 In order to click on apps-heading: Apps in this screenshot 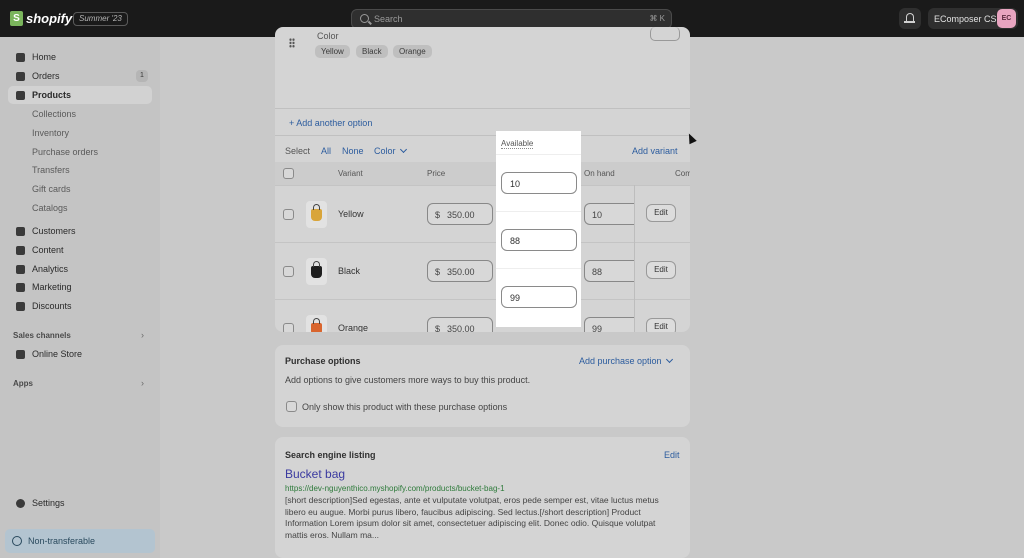, I will do `click(23, 383)`.